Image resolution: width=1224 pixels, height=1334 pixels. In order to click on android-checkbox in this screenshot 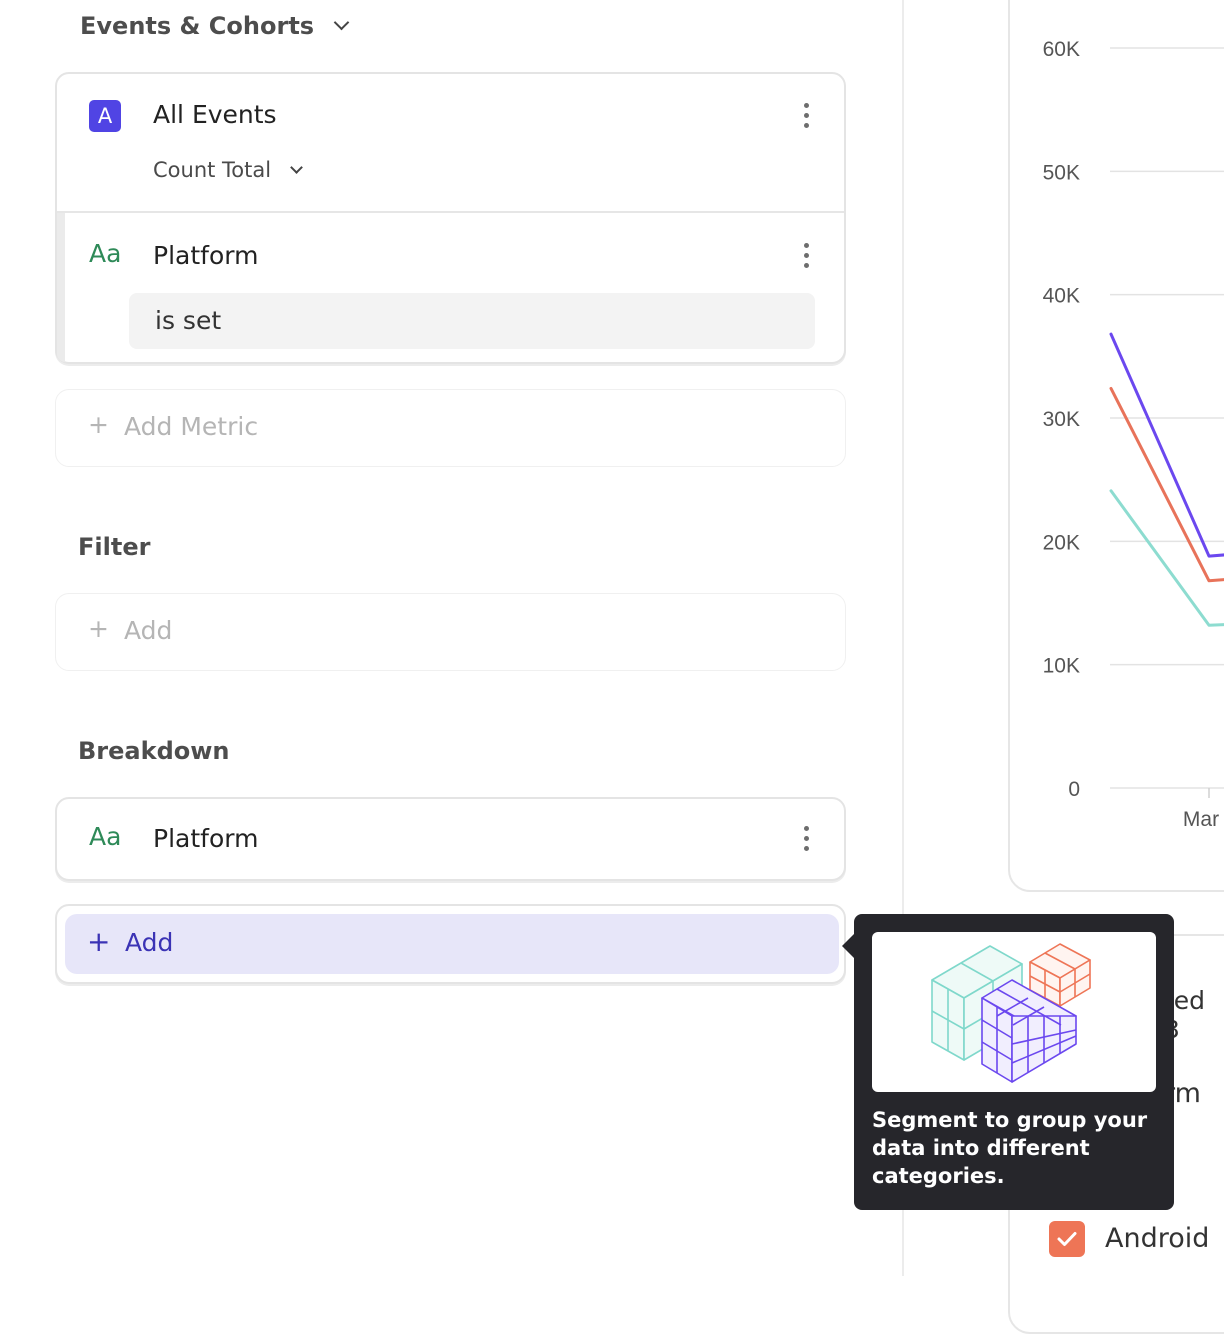, I will do `click(1067, 1239)`.